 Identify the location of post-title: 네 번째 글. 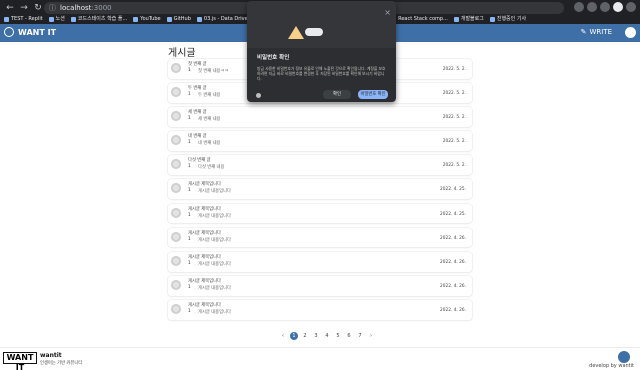
(197, 137).